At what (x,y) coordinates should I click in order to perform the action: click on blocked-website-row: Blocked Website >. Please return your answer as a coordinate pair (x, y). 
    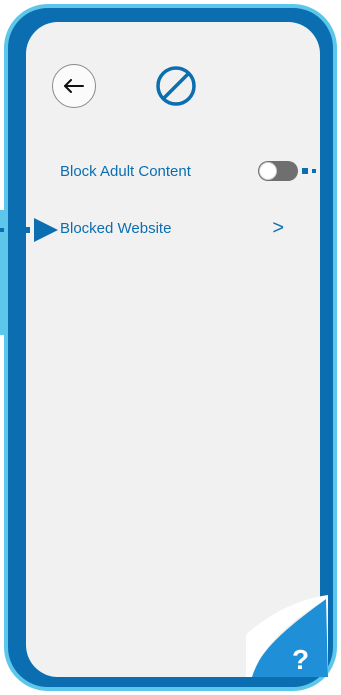
    Looking at the image, I should click on (179, 228).